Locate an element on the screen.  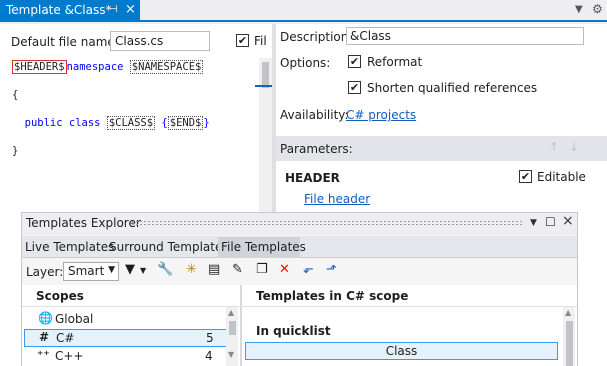
reformat-checkbox: ✔ is located at coordinates (354, 61).